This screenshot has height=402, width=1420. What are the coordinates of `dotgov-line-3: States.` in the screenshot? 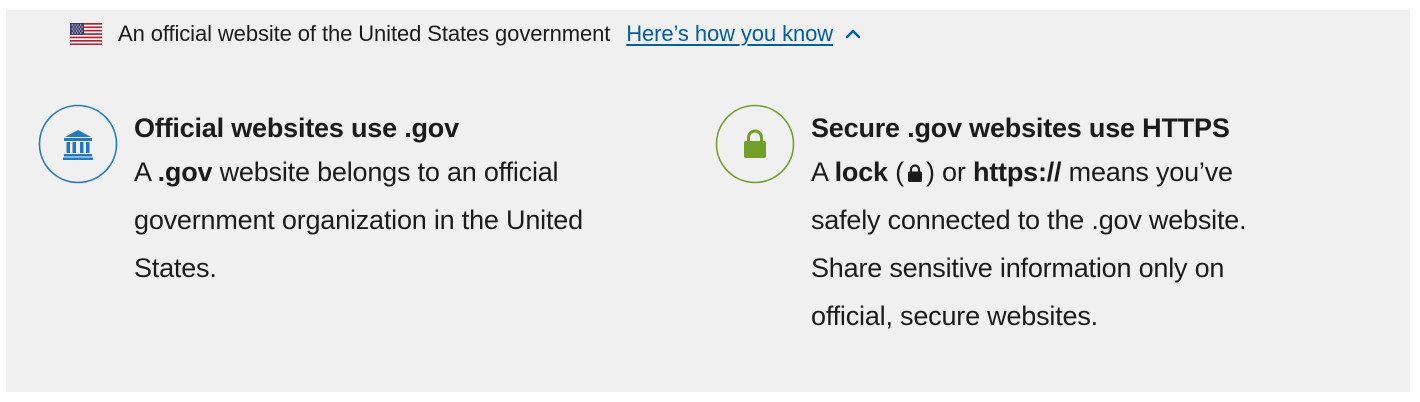 It's located at (175, 268).